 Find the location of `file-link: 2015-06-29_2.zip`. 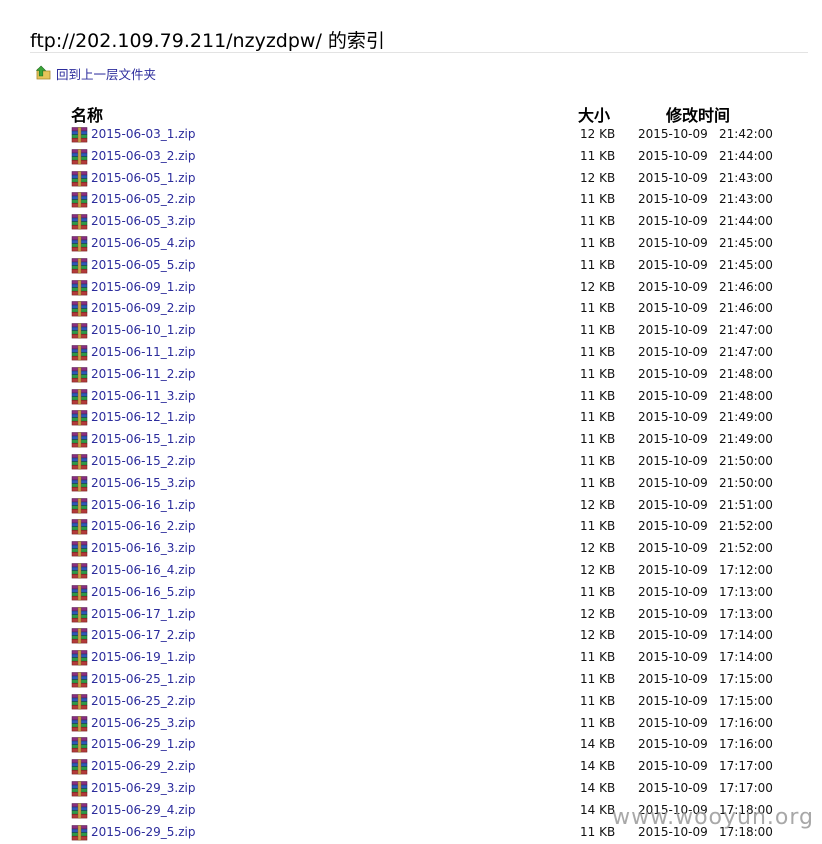

file-link: 2015-06-29_2.zip is located at coordinates (143, 766).